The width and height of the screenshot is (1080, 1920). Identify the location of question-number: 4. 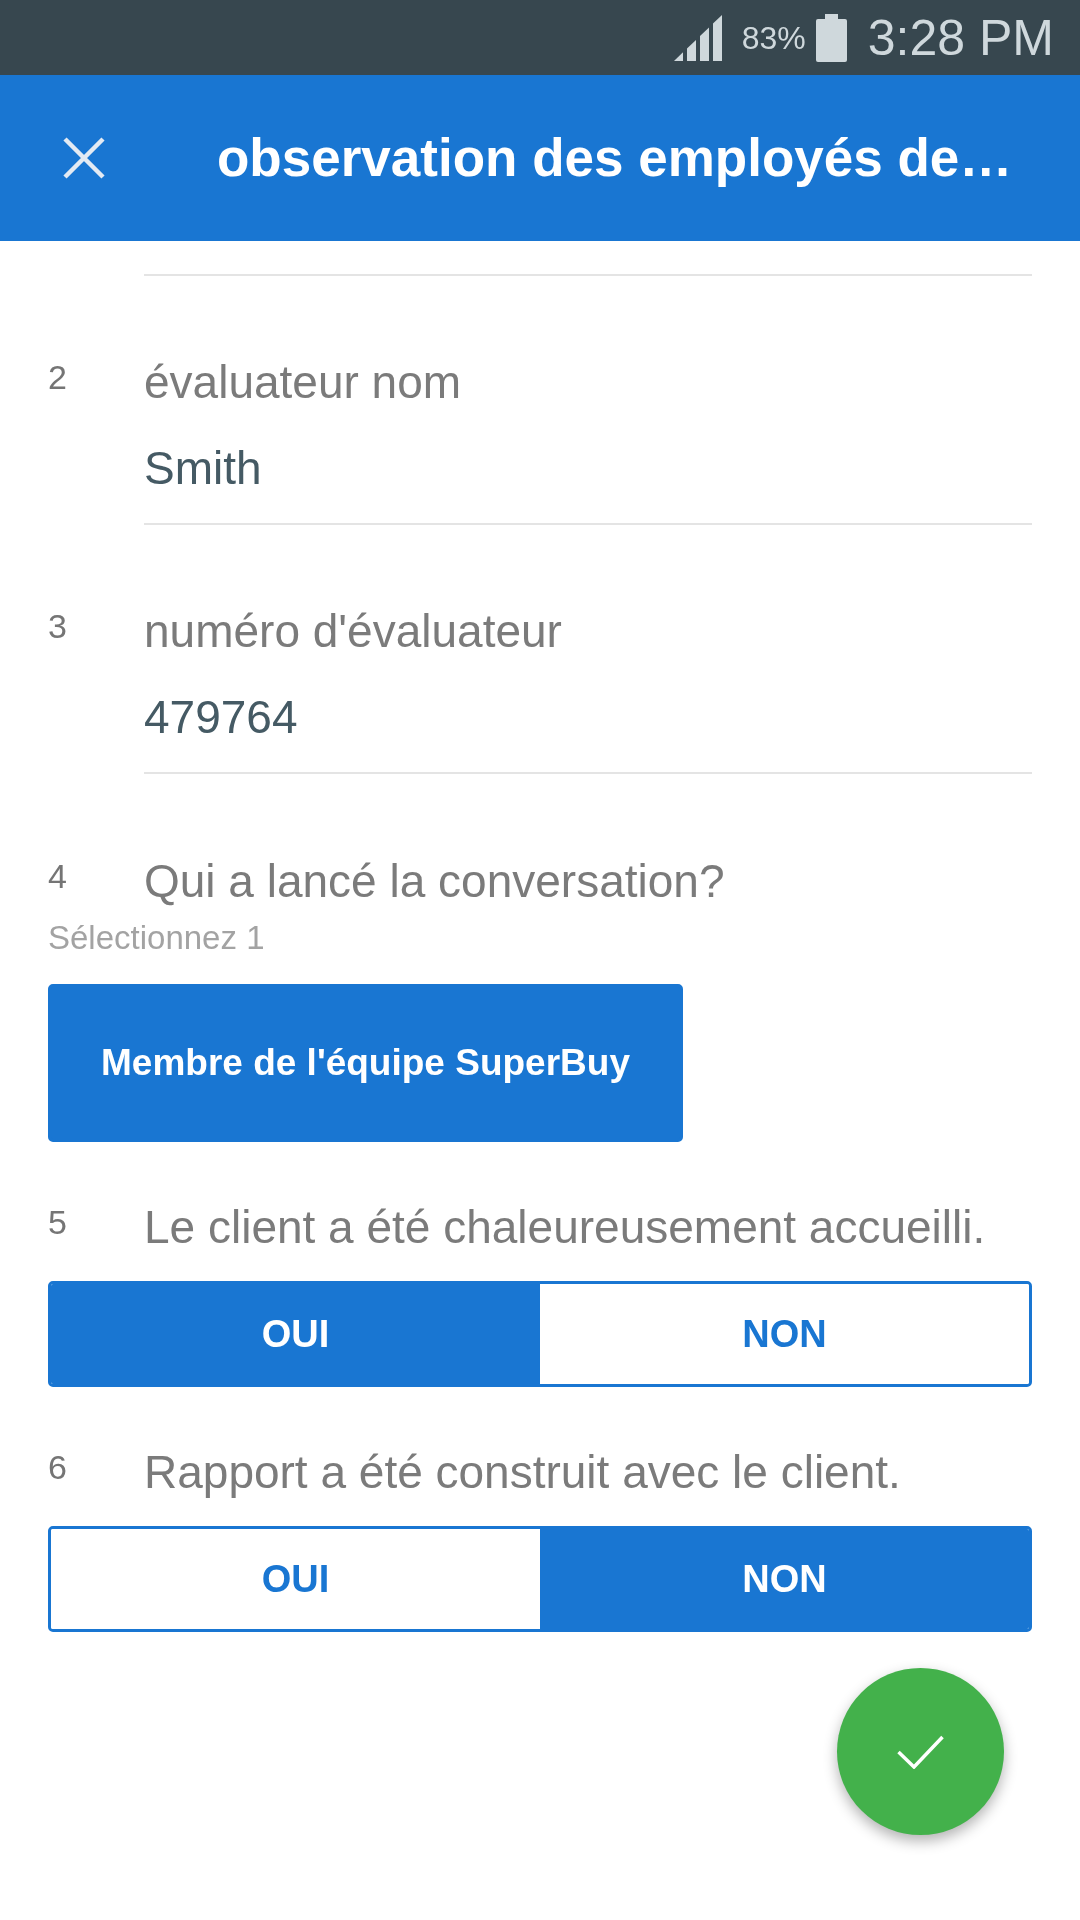
(58, 876).